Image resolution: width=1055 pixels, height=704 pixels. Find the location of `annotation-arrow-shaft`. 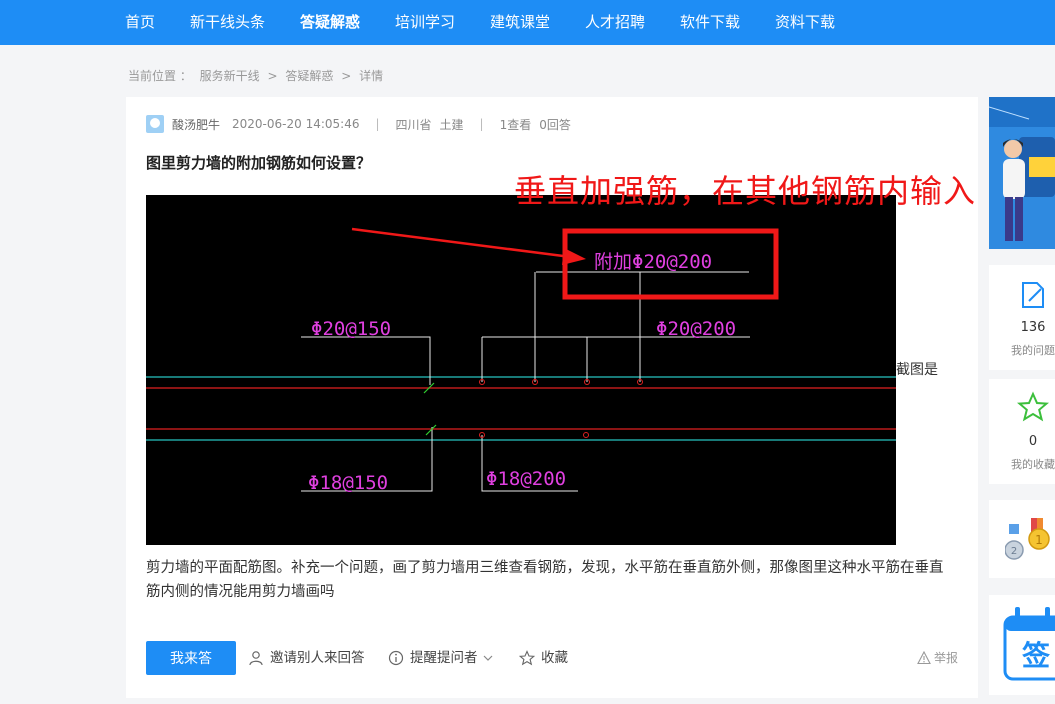

annotation-arrow-shaft is located at coordinates (461, 243).